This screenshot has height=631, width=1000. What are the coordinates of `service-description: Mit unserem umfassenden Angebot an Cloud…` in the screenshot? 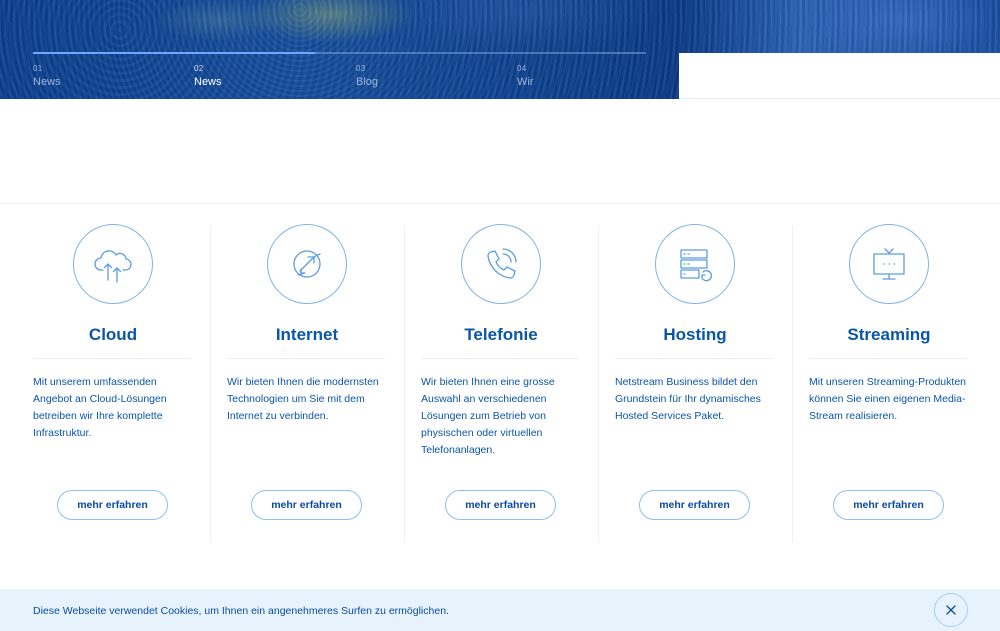 It's located at (100, 407).